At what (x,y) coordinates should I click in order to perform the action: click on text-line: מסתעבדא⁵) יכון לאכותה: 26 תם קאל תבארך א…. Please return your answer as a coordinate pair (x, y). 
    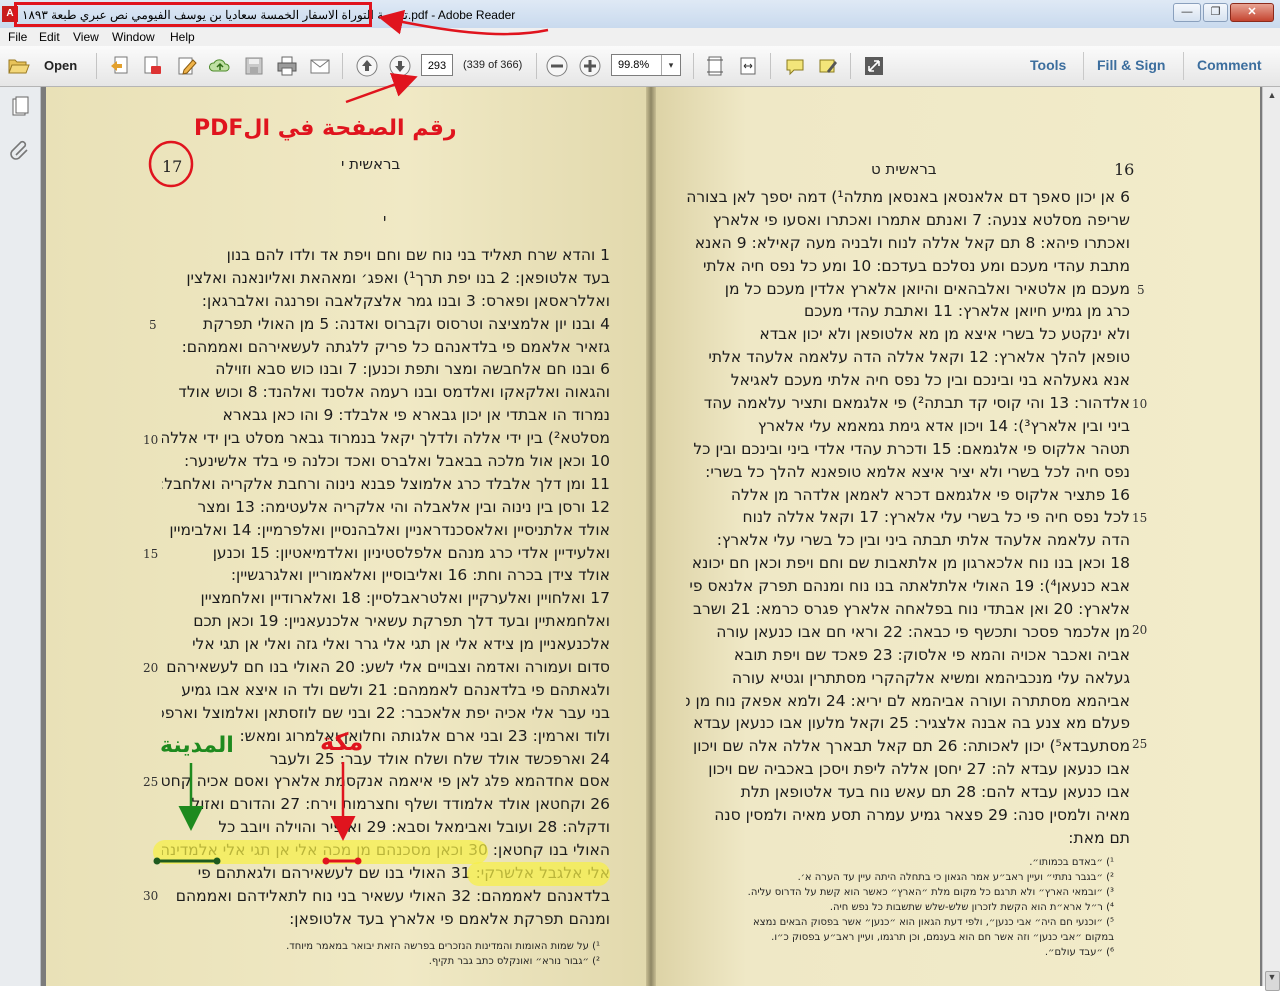
    Looking at the image, I should click on (911, 746).